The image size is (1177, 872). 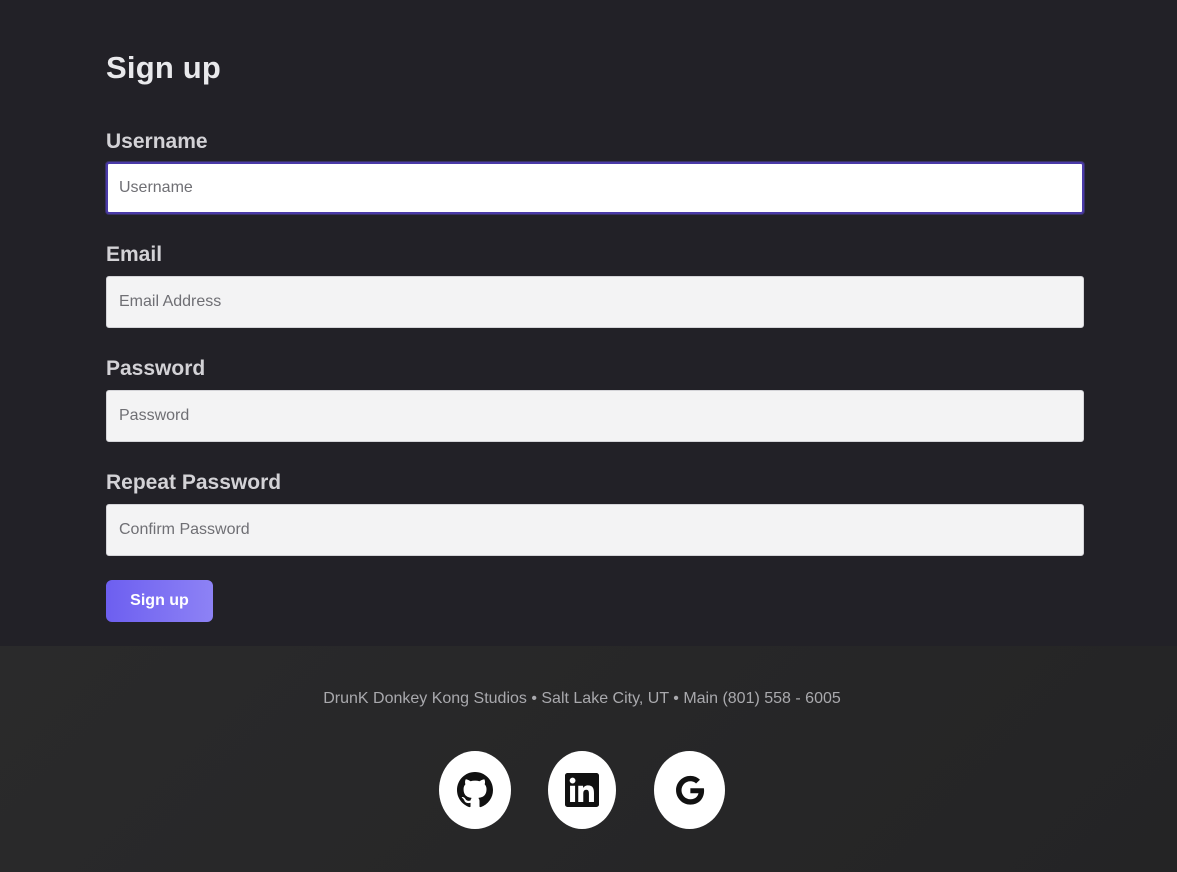 I want to click on github-link, so click(x=475, y=790).